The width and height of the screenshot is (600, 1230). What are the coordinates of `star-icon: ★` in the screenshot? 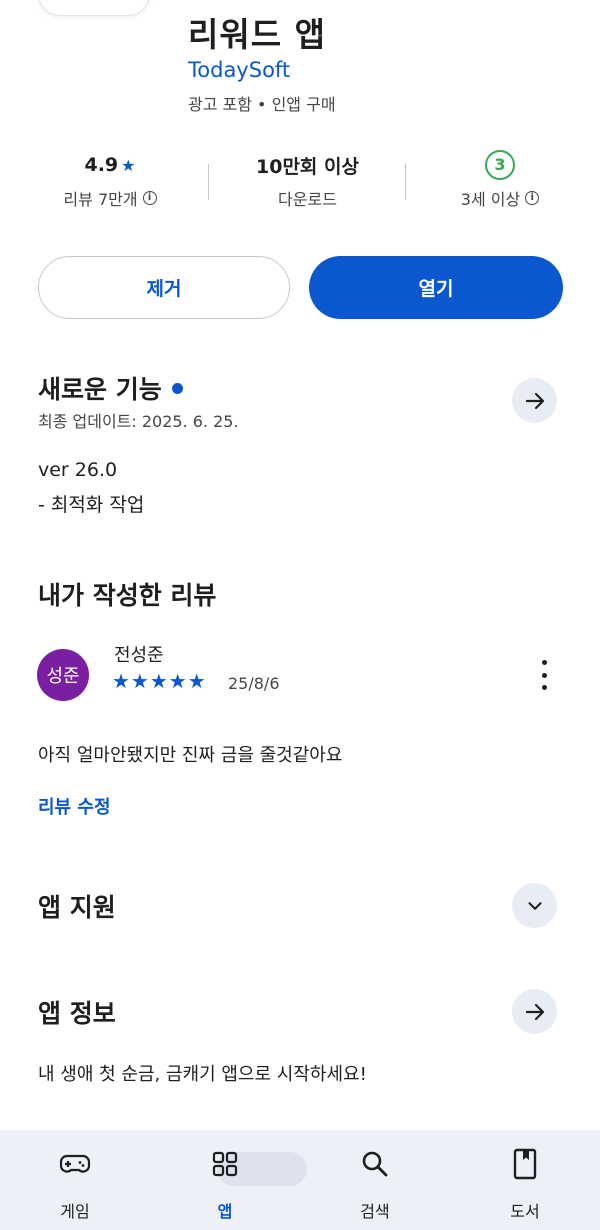 It's located at (128, 165).